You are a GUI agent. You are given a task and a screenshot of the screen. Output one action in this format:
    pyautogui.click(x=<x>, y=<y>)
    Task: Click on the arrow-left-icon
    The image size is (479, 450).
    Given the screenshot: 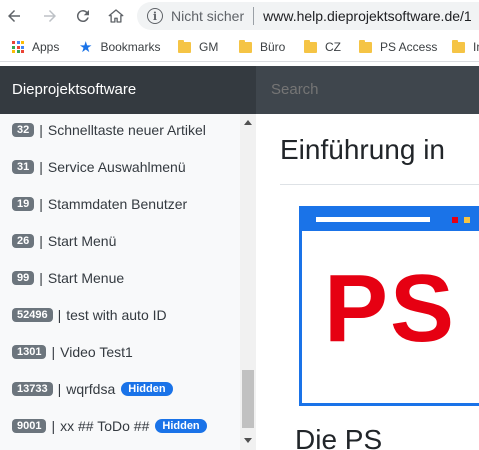 What is the action you would take?
    pyautogui.click(x=14, y=16)
    